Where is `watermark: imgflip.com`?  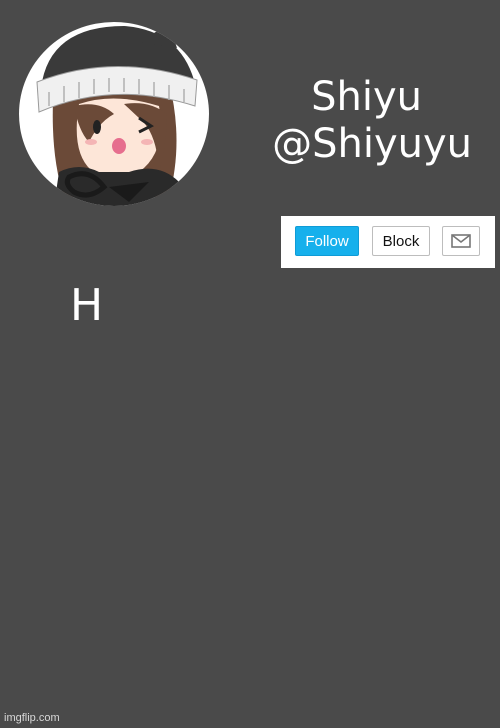 watermark: imgflip.com is located at coordinates (32, 718).